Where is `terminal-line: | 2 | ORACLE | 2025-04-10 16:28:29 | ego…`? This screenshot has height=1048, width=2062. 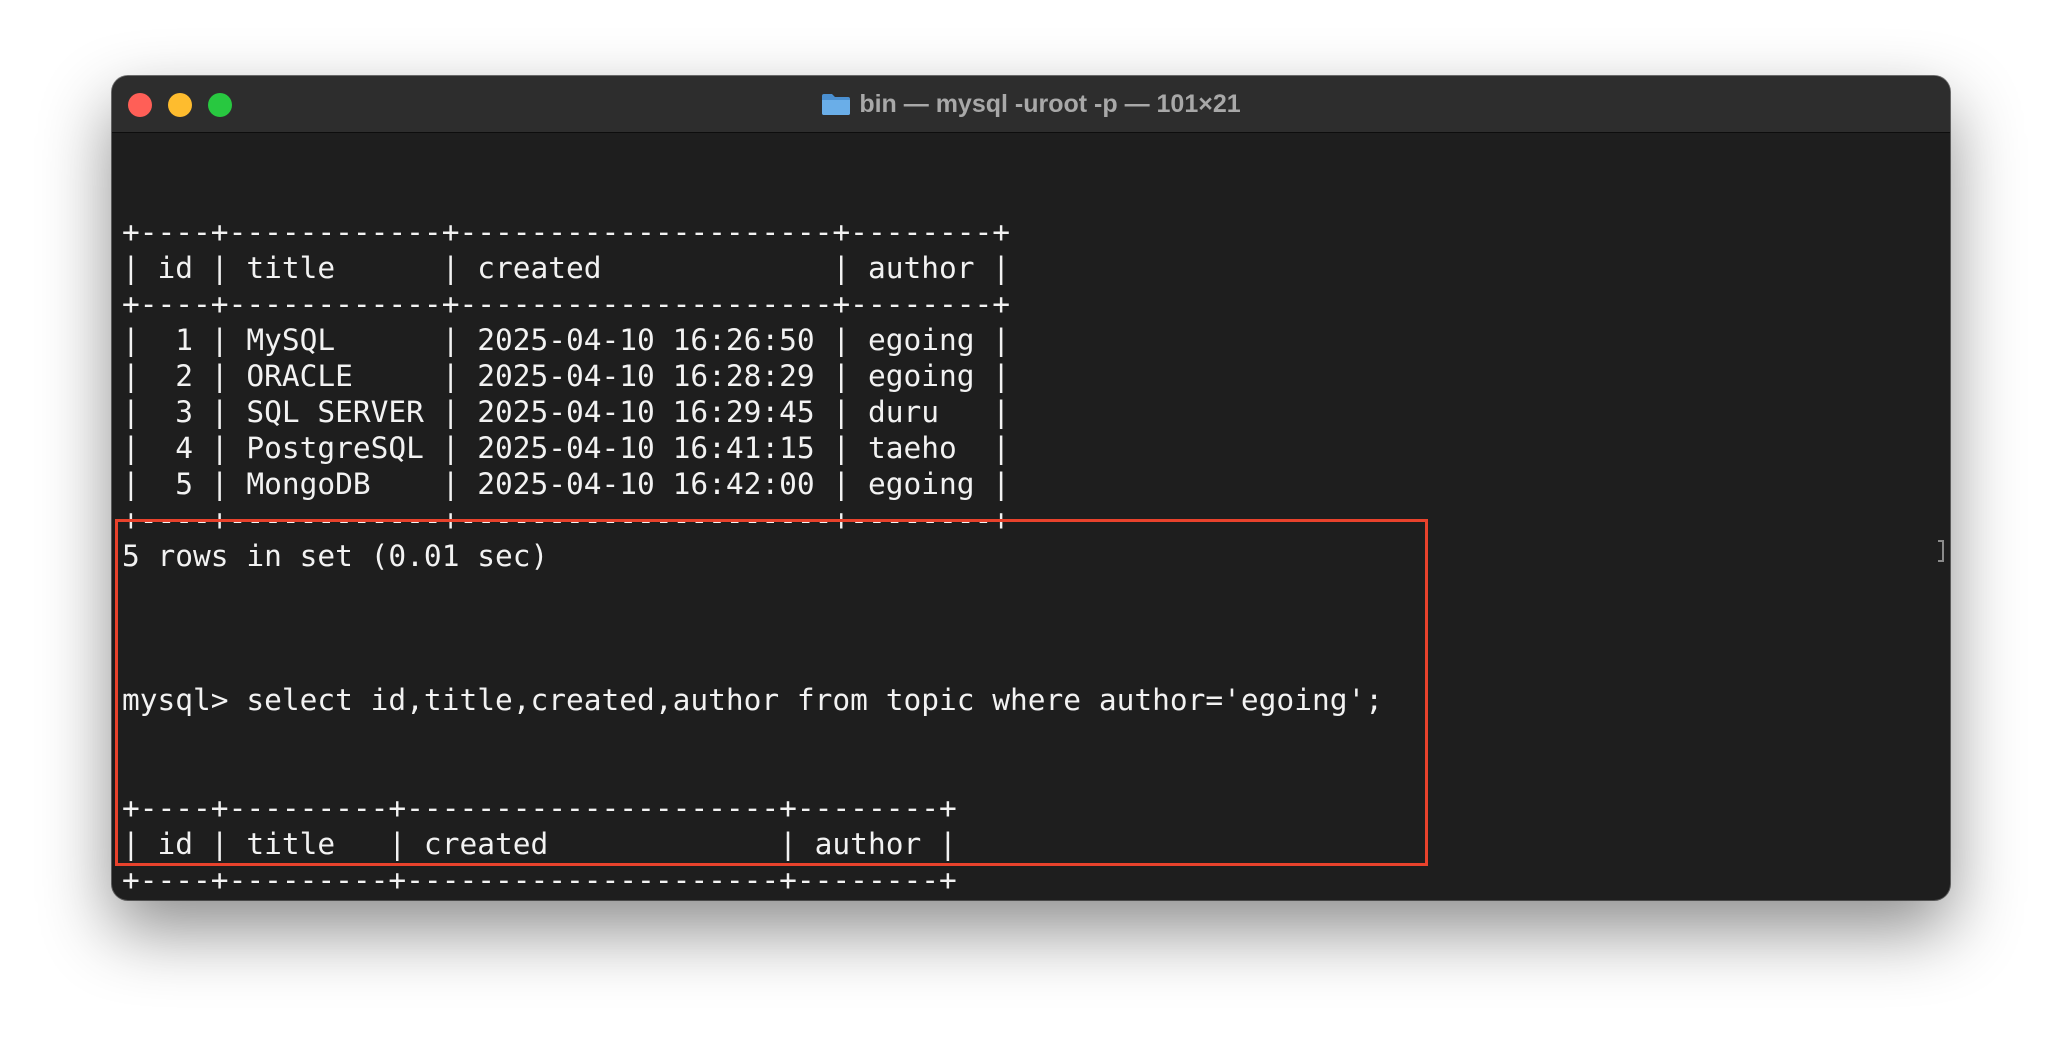
terminal-line: | 2 | ORACLE | 2025-04-10 16:28:29 | ego… is located at coordinates (566, 376).